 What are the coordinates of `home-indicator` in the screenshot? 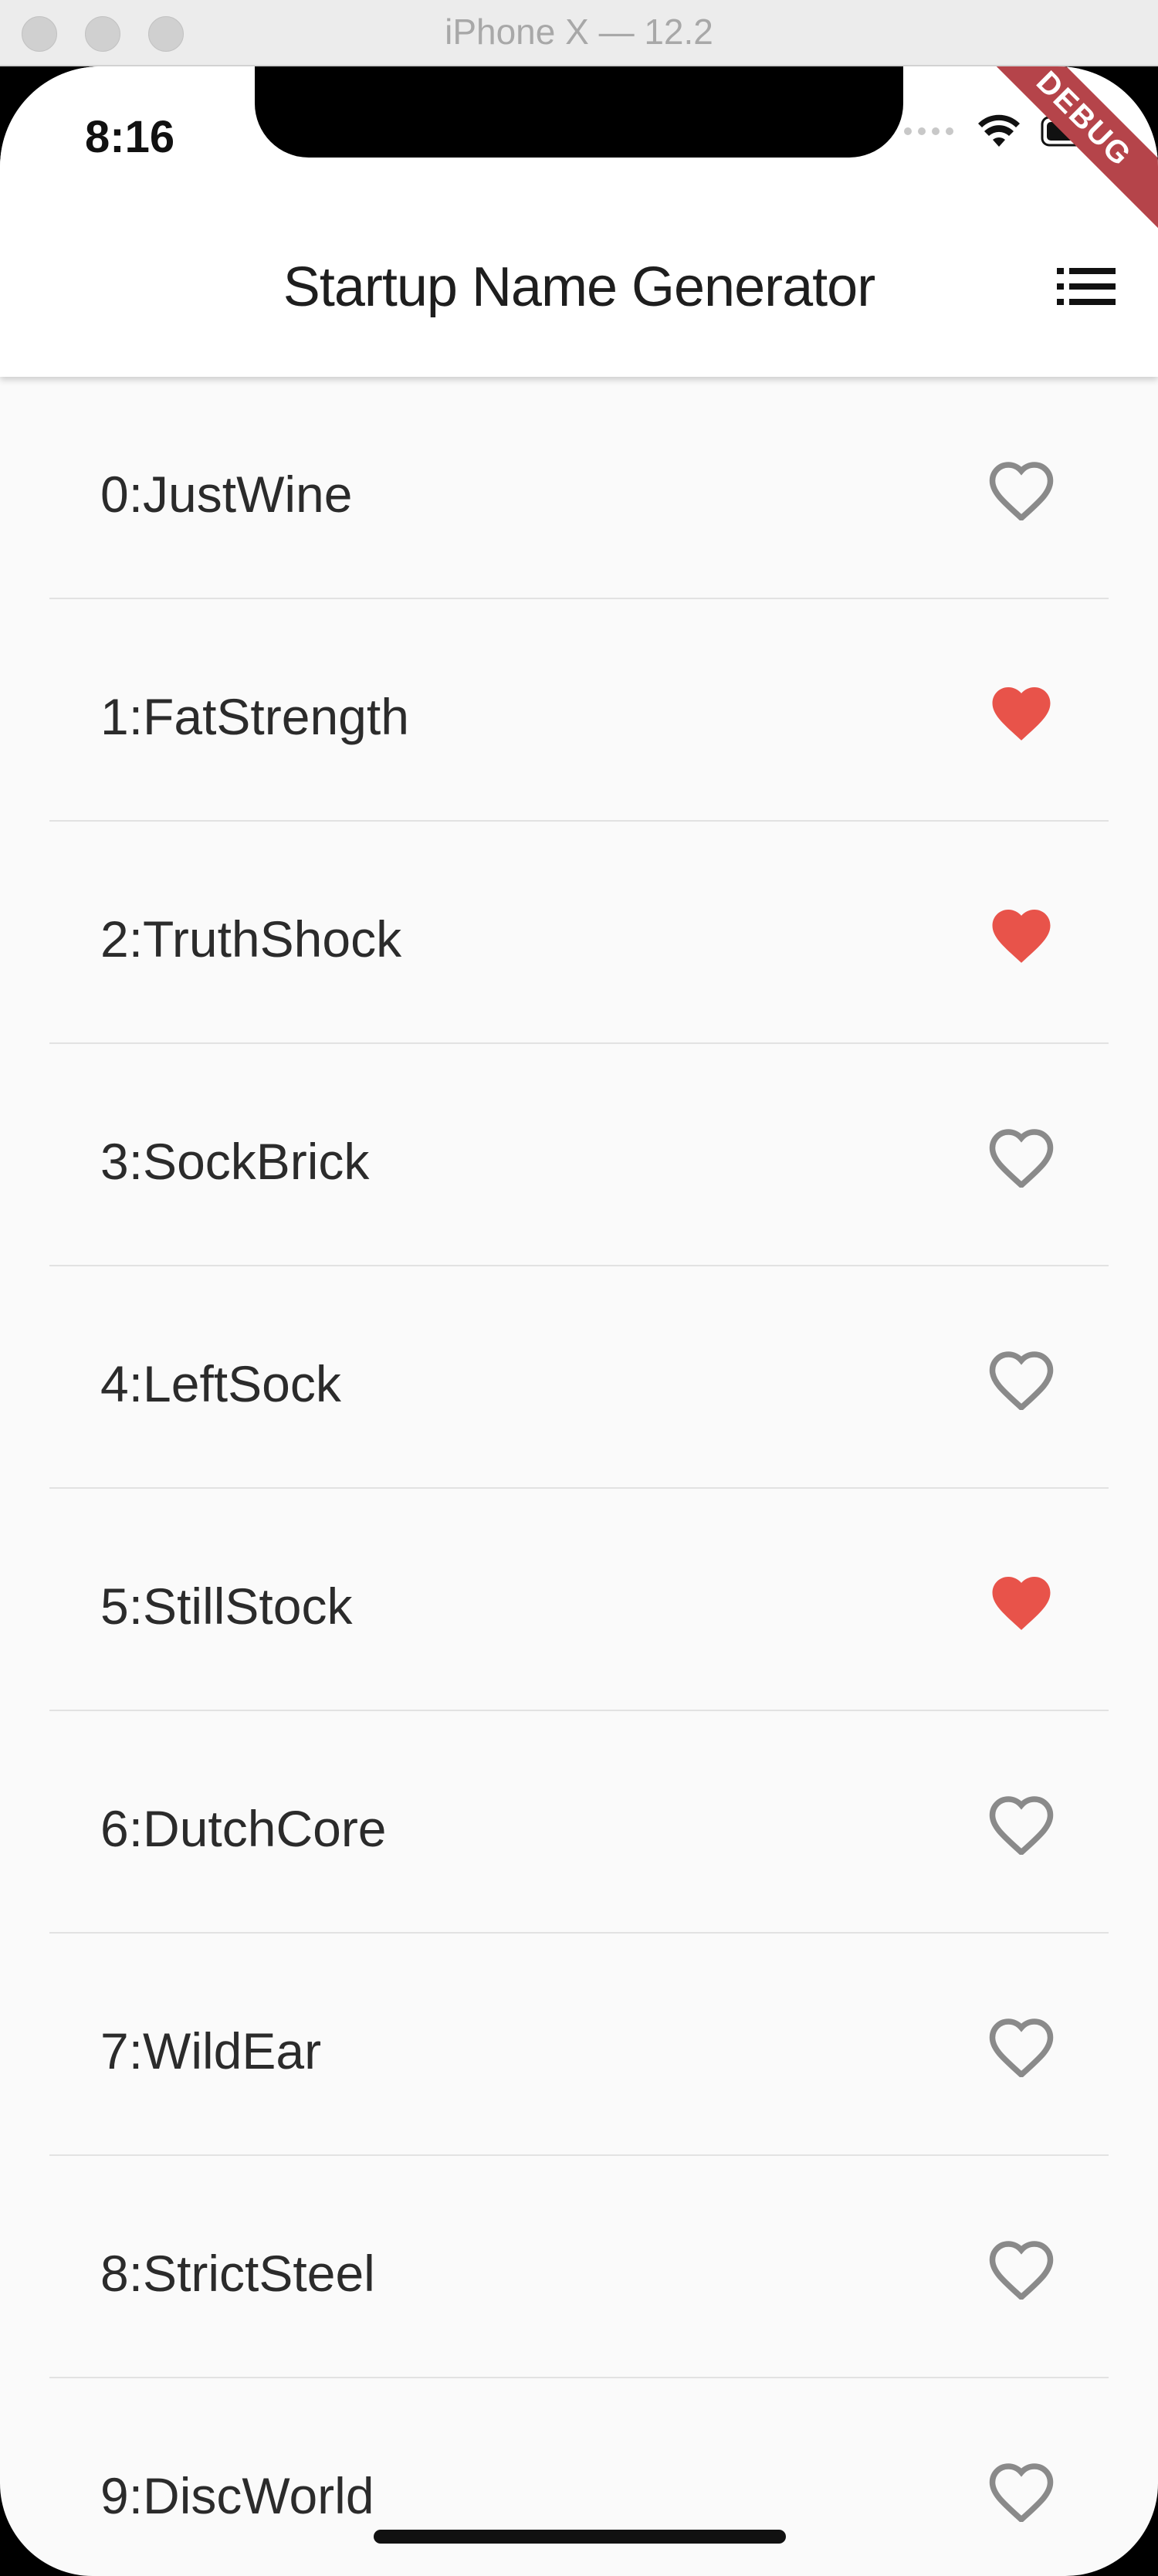 It's located at (580, 2537).